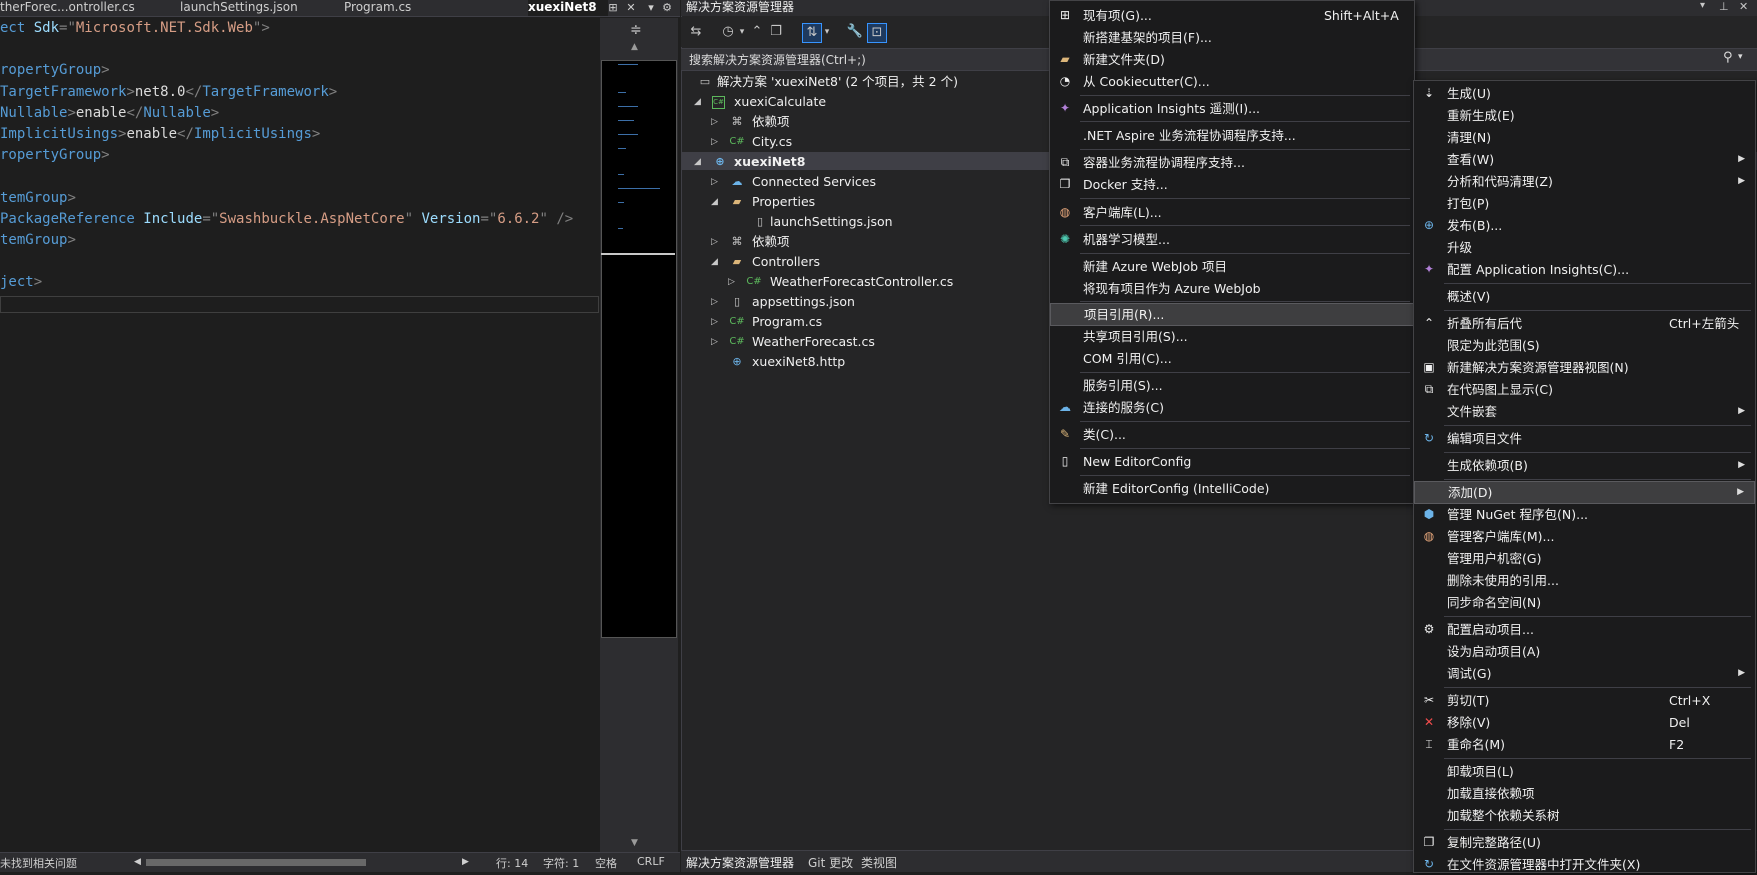 The height and width of the screenshot is (875, 1757). I want to click on tree-item-city-cs: ▷ C# City.cs, so click(751, 142).